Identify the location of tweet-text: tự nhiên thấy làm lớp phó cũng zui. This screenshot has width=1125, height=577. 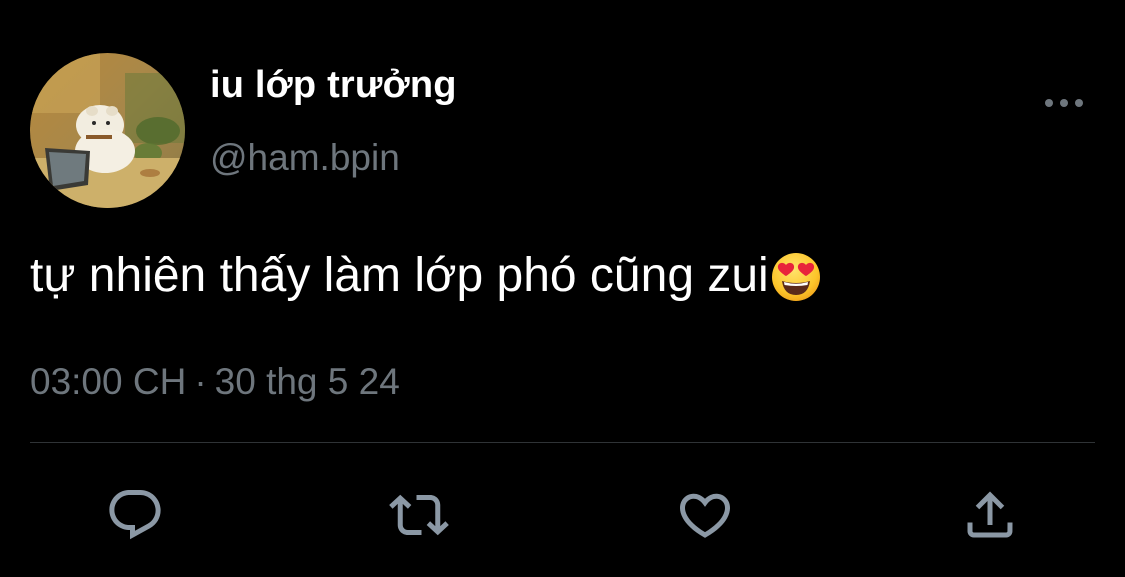
(425, 275).